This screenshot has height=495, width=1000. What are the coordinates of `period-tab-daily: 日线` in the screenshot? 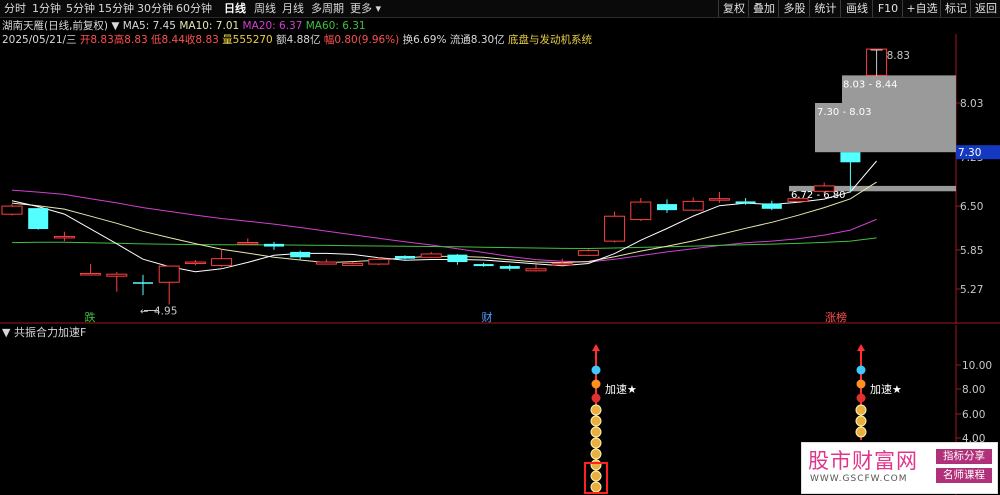 It's located at (235, 8).